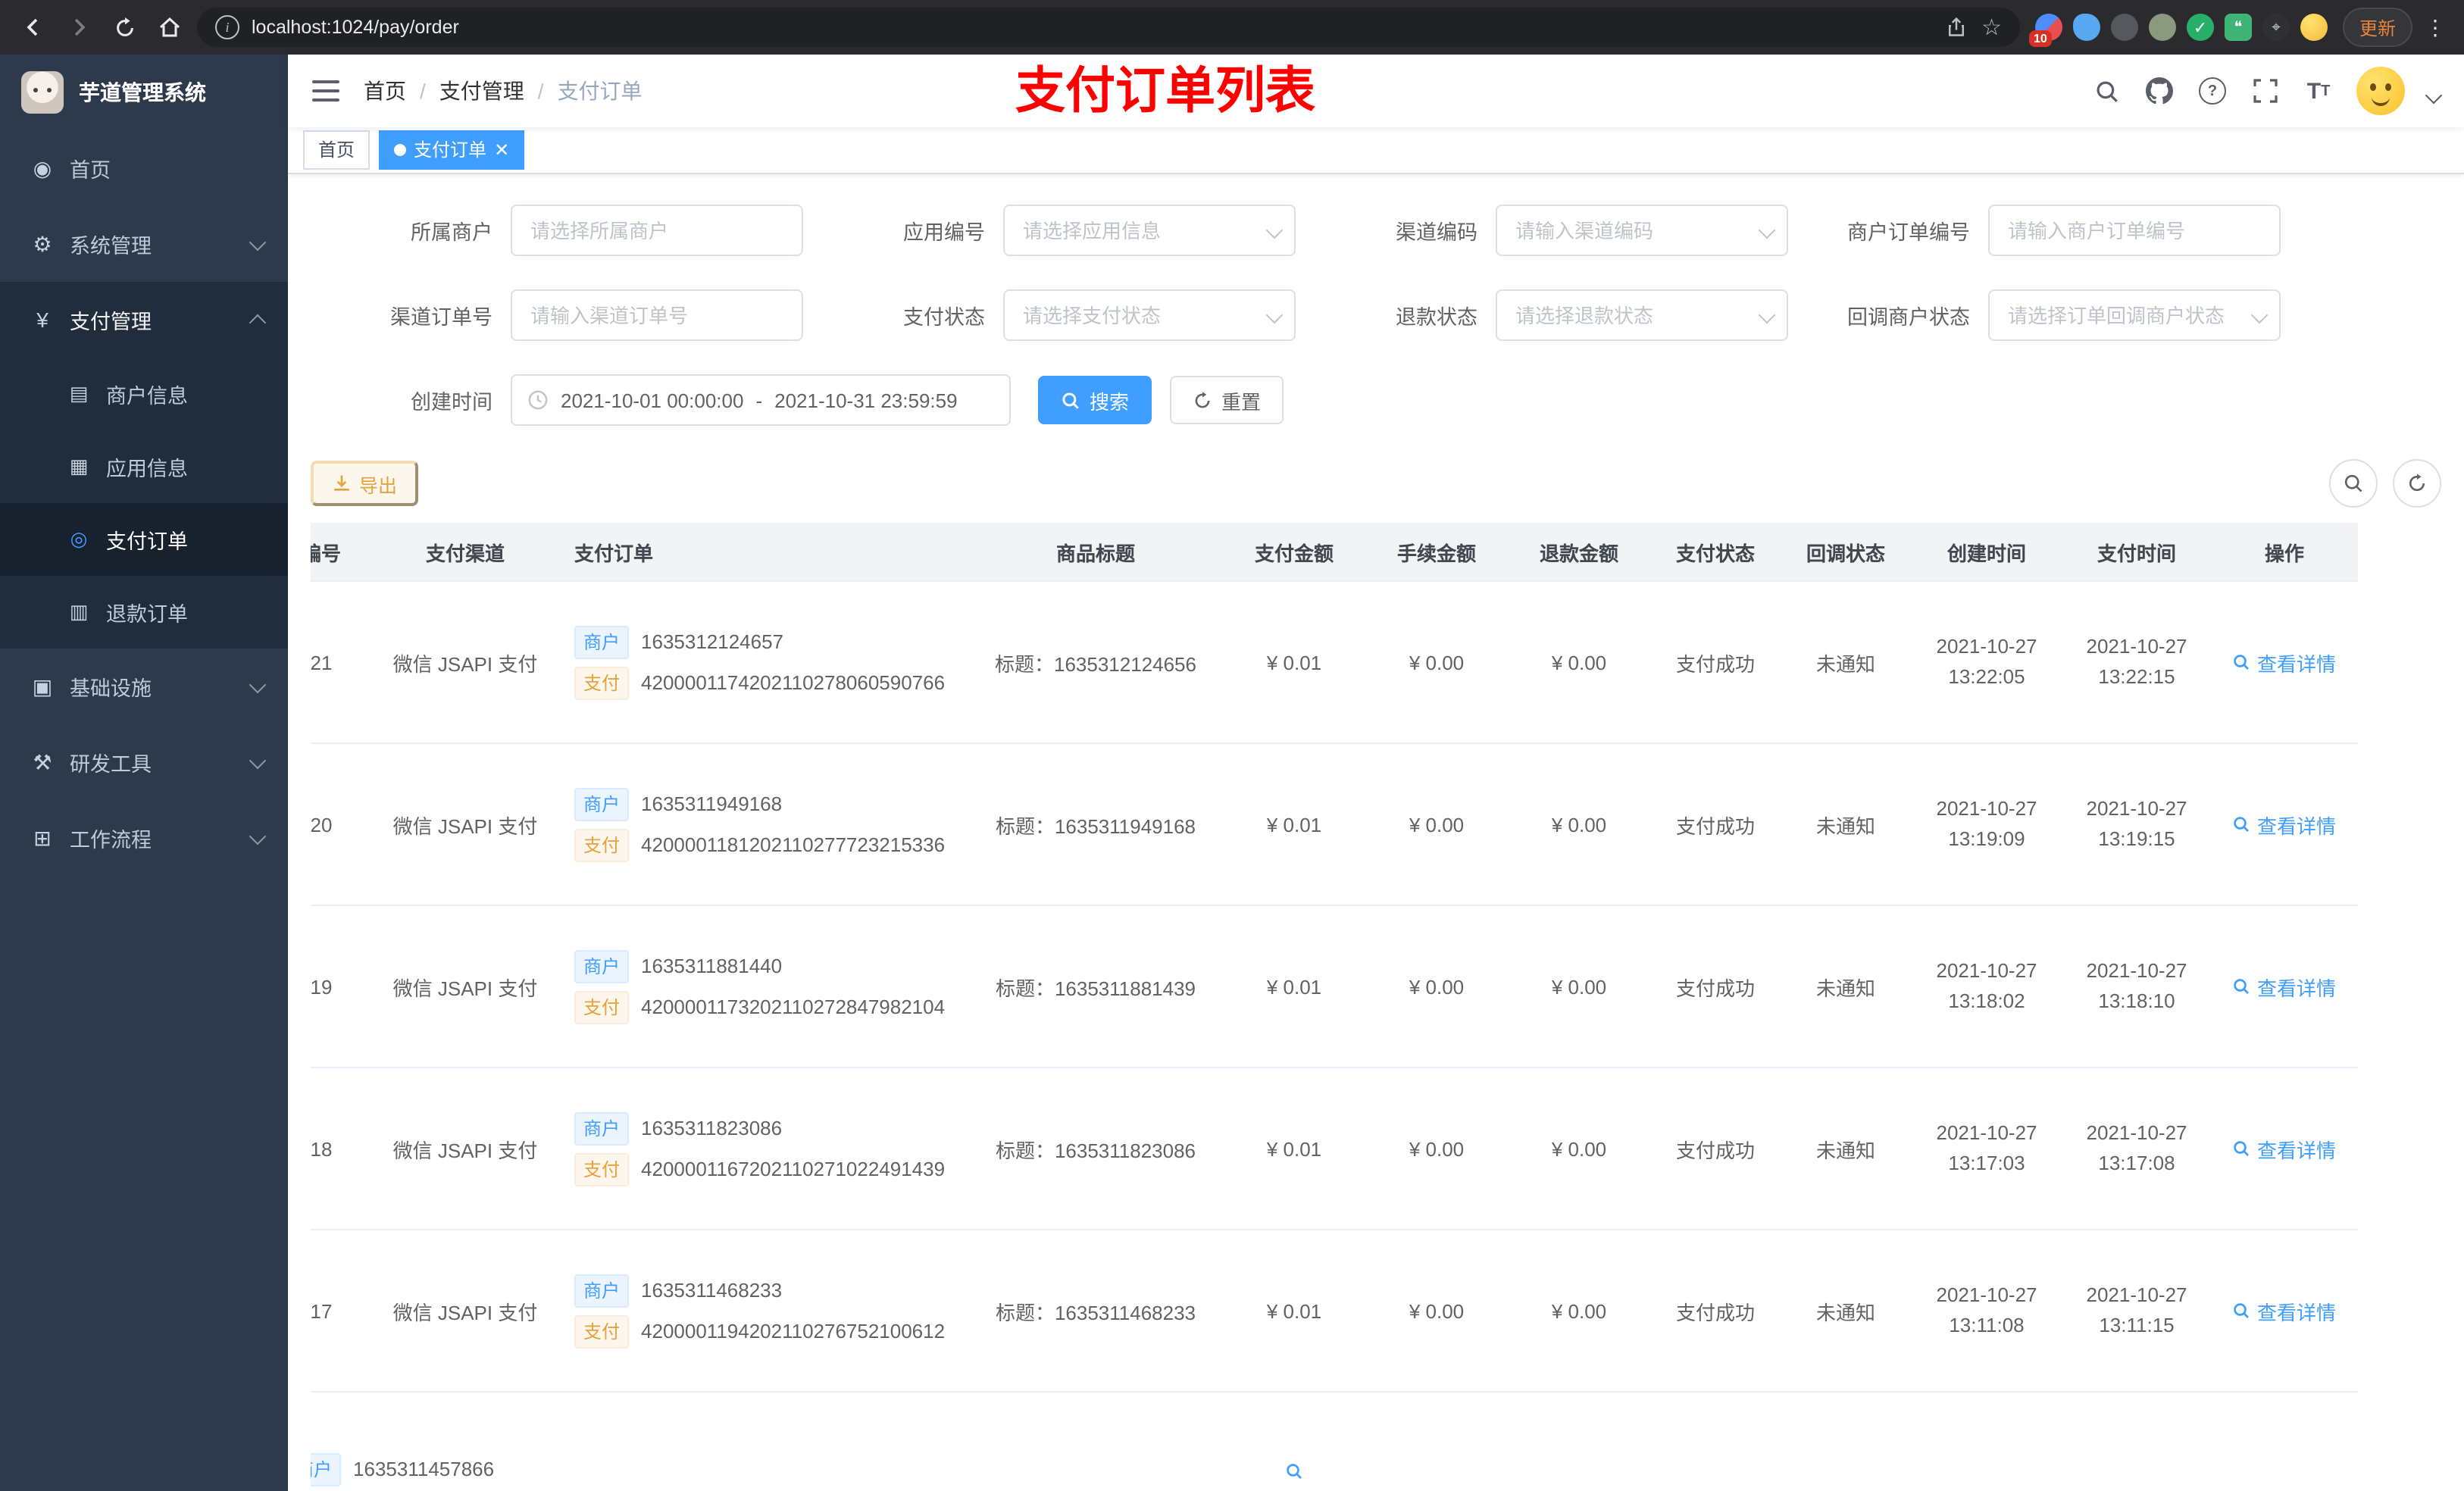  Describe the element at coordinates (144, 92) in the screenshot. I see `sidebar-logo: 芋道管理系统` at that location.